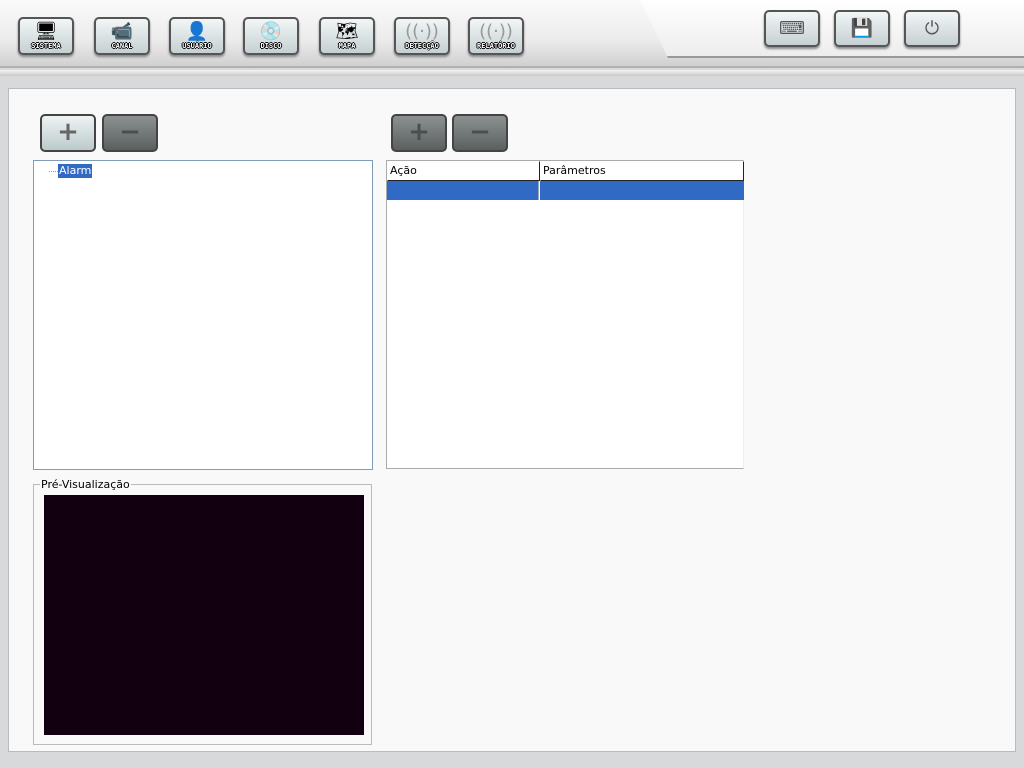  What do you see at coordinates (347, 46) in the screenshot?
I see `button-label: MAPA` at bounding box center [347, 46].